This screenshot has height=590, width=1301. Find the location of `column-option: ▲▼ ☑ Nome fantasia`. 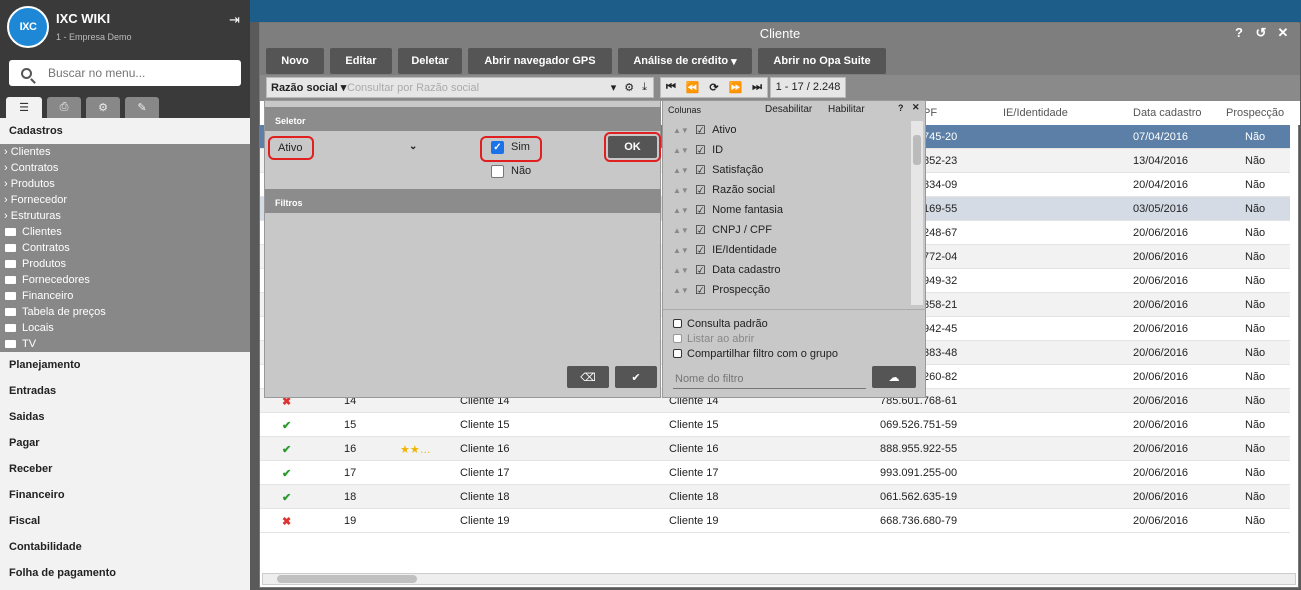

column-option: ▲▼ ☑ Nome fantasia is located at coordinates (728, 210).